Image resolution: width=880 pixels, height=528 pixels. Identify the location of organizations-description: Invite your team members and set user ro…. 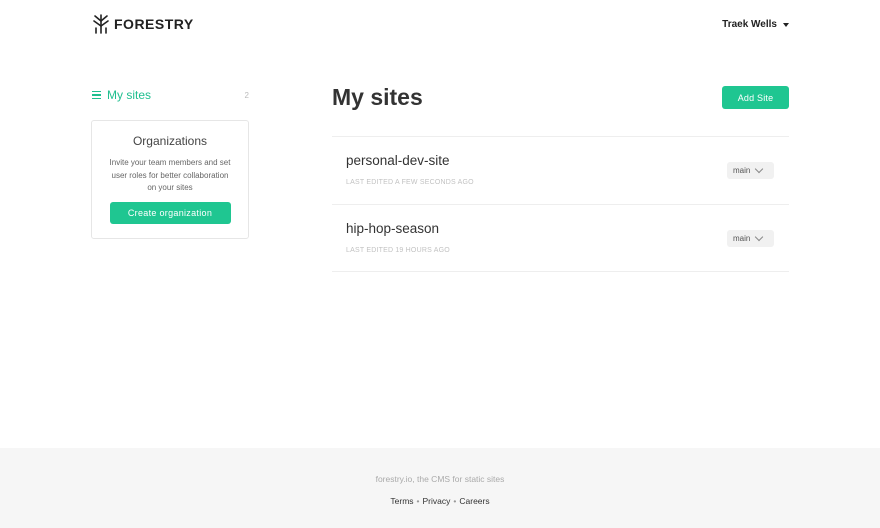
(170, 175).